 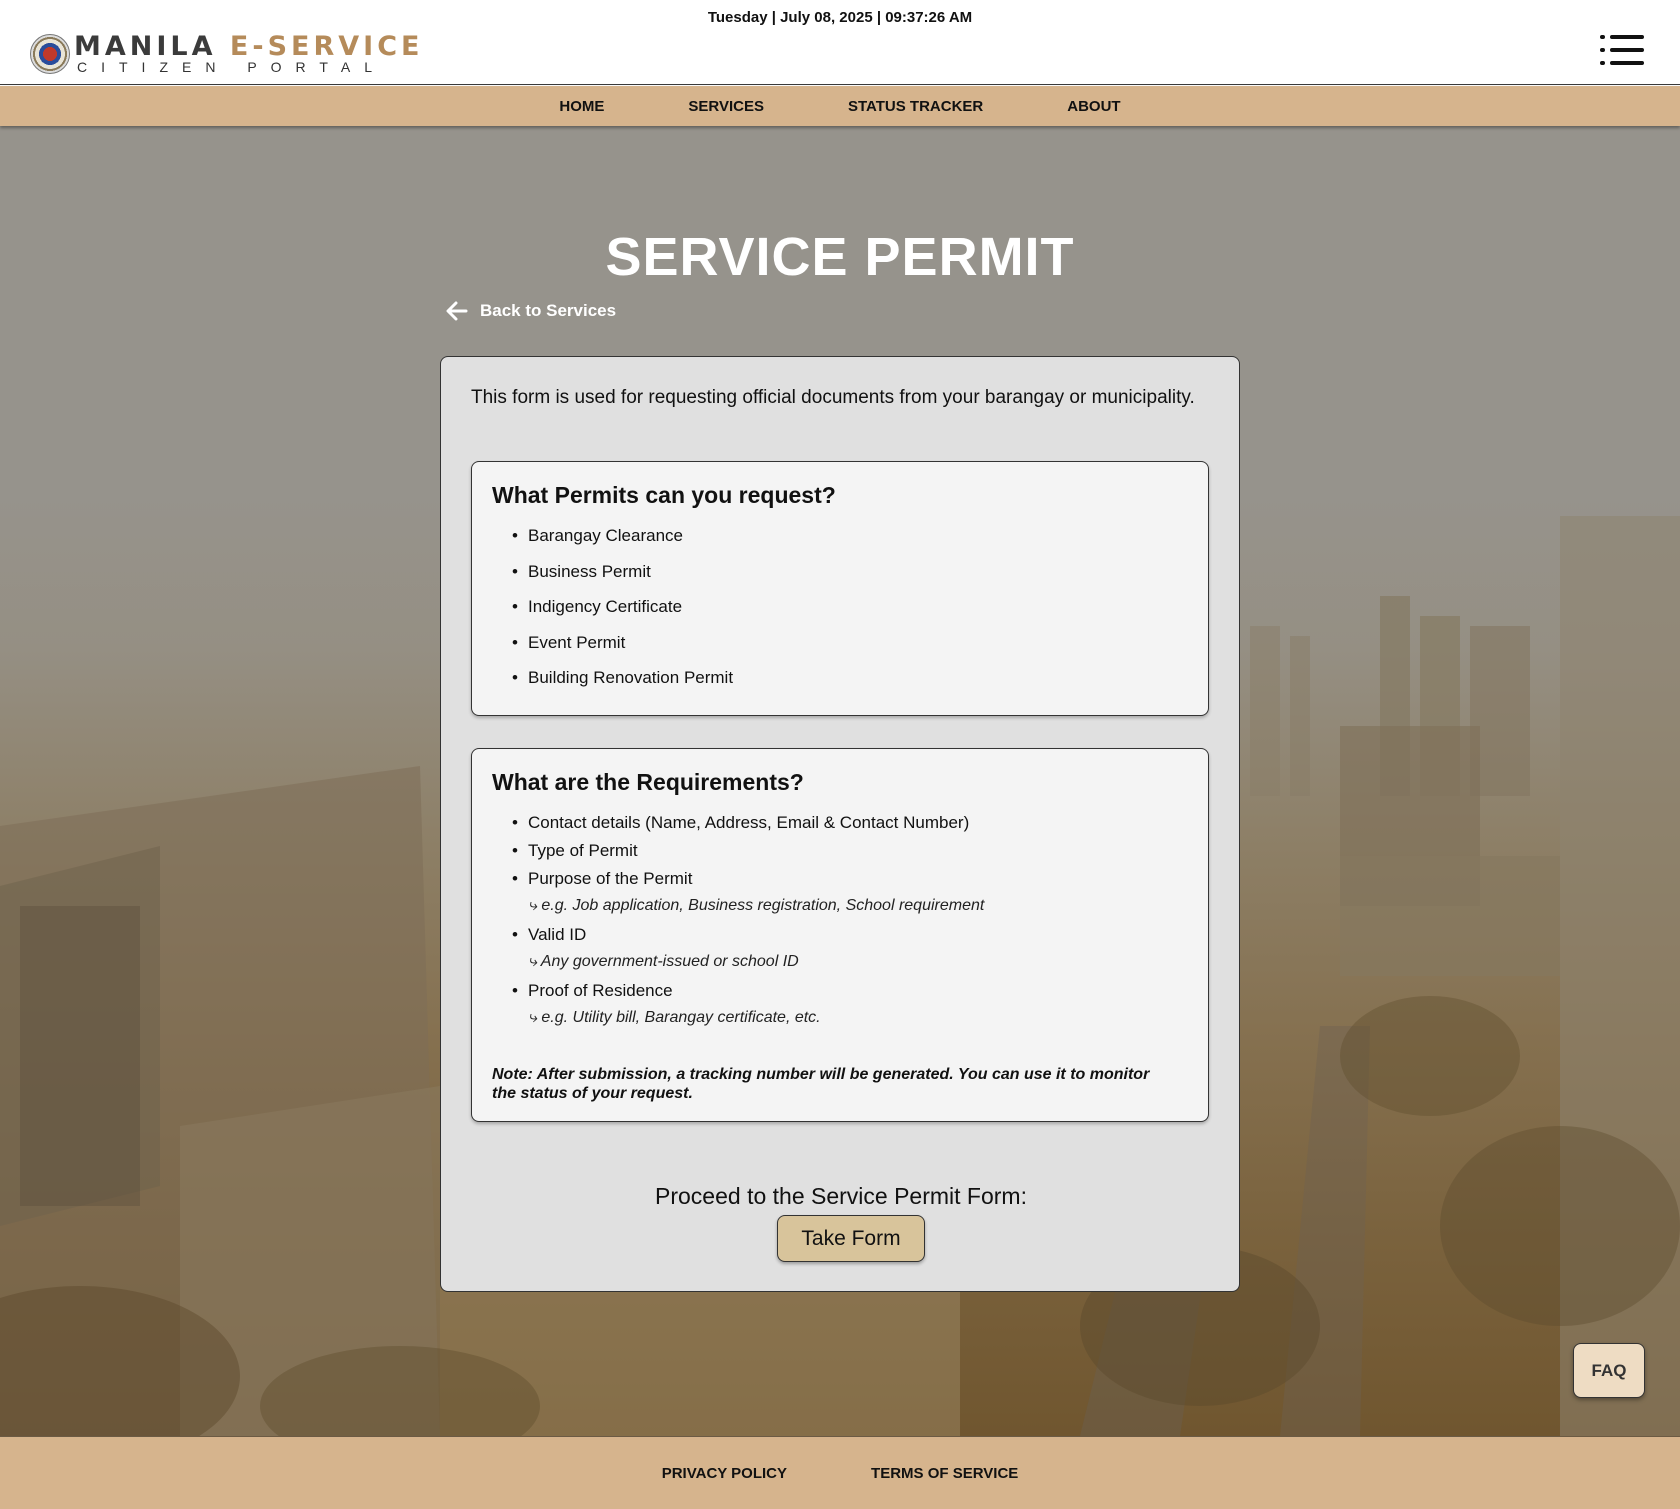 What do you see at coordinates (748, 883) in the screenshot?
I see `list-item: Purpose of the Permit` at bounding box center [748, 883].